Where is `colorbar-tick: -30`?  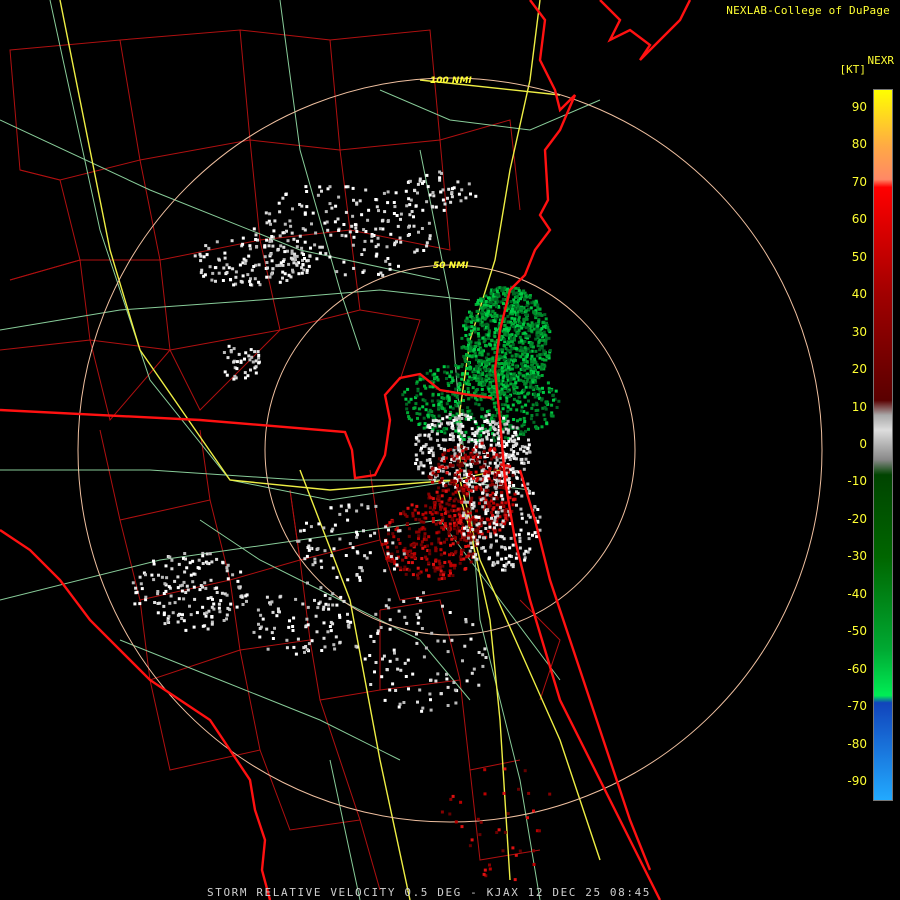
colorbar-tick: -30 is located at coordinates (857, 556).